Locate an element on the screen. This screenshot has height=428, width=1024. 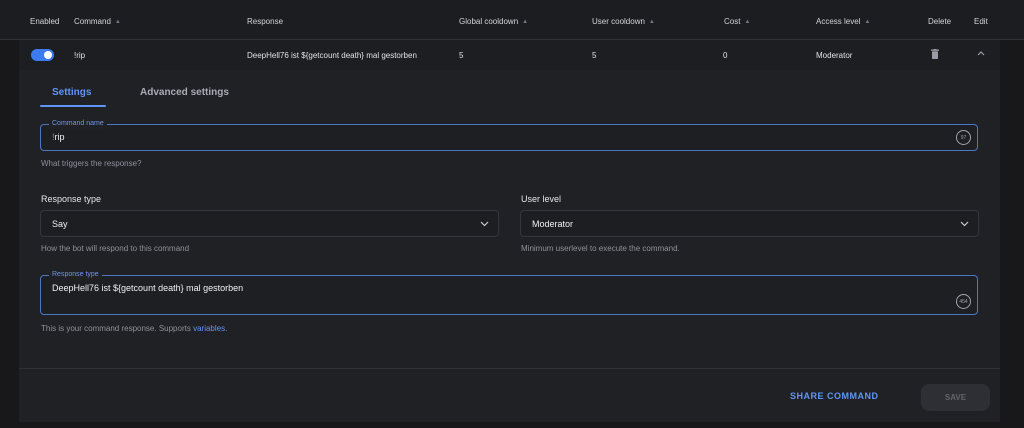
header-cost: Cost ▲ is located at coordinates (737, 21).